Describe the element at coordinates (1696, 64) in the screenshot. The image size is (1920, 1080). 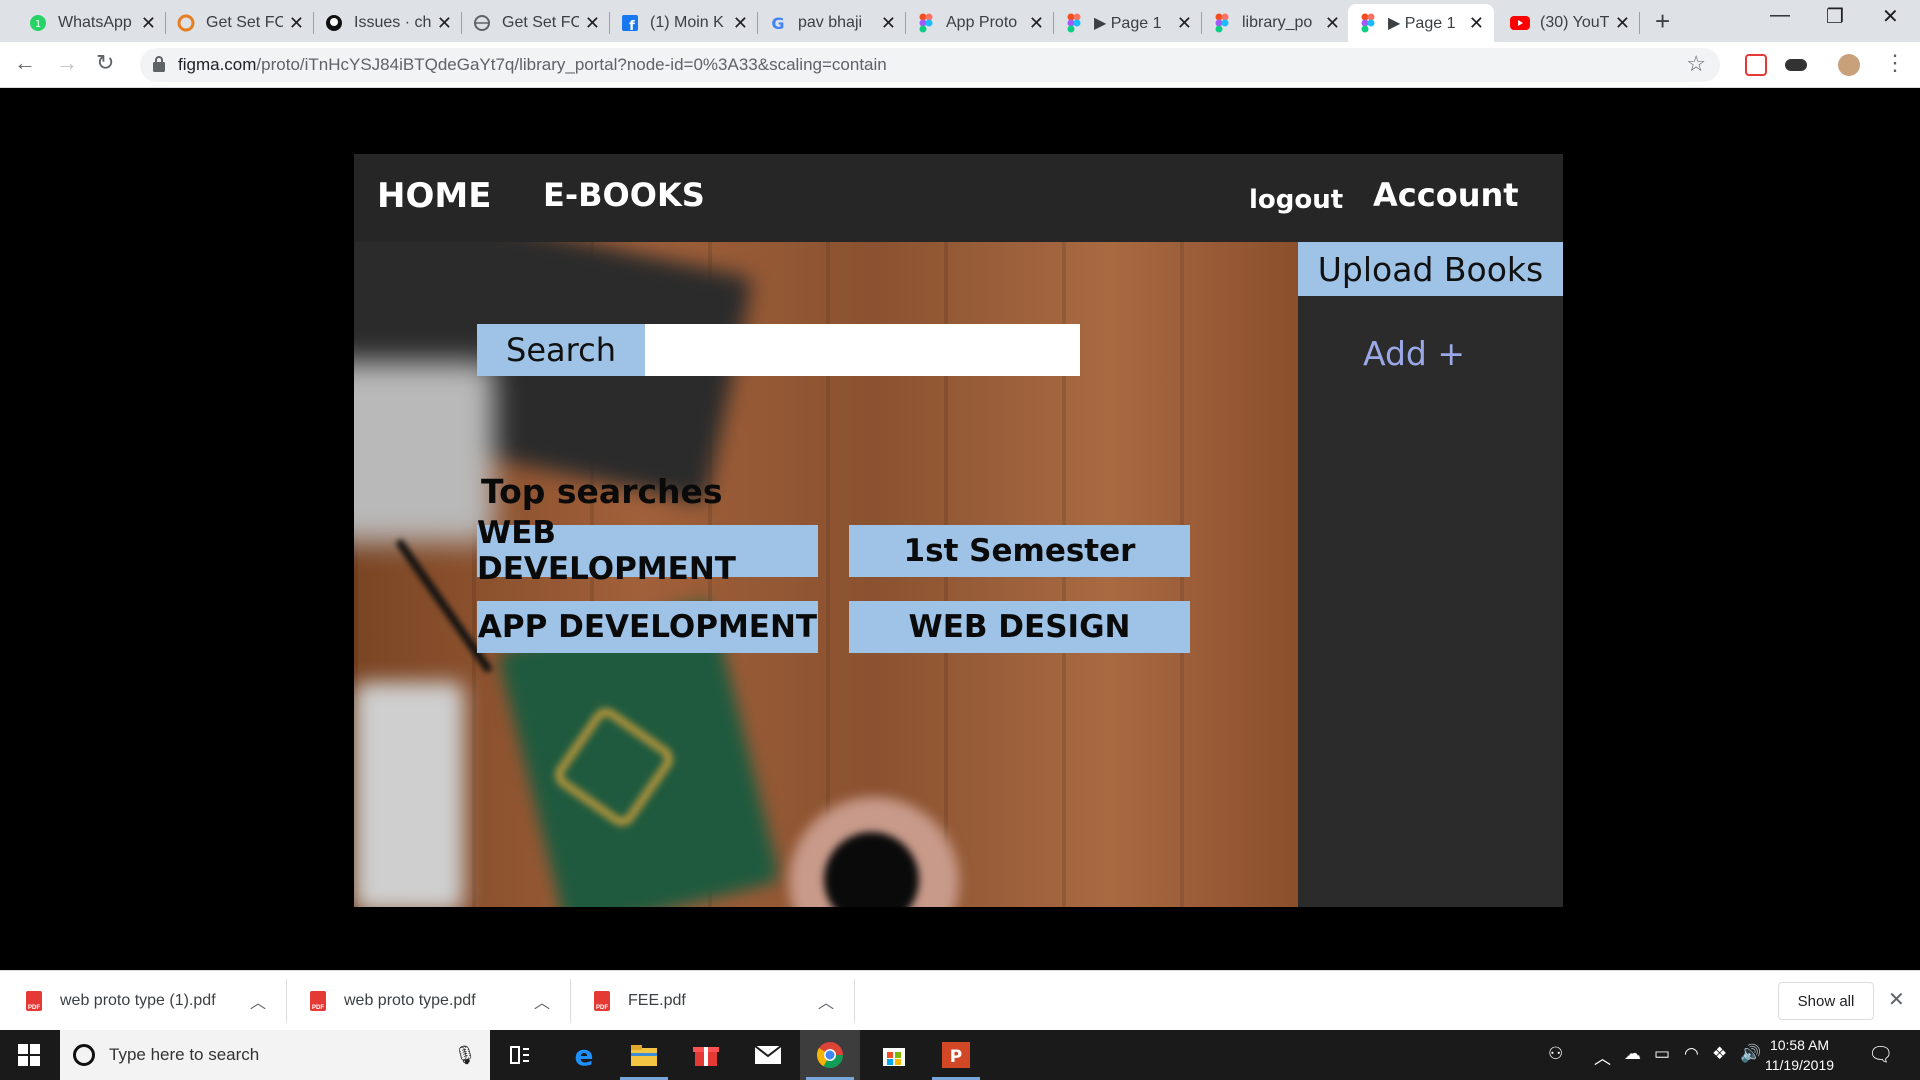
I see `bookmark-star-icon: ☆` at that location.